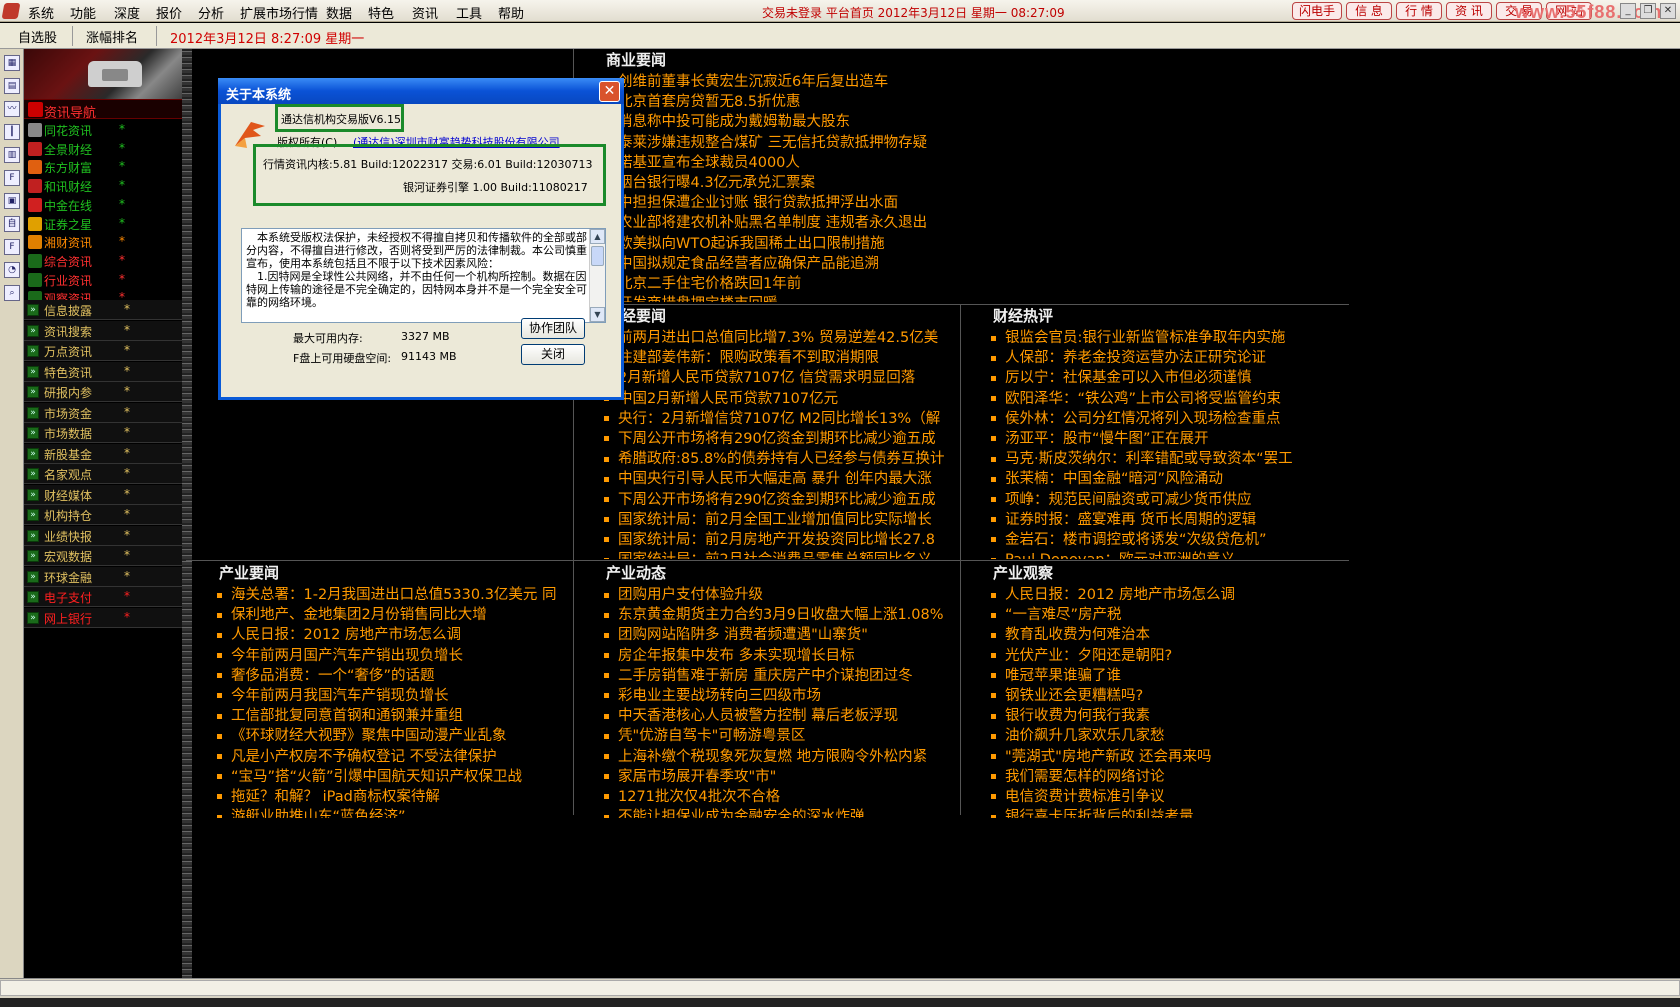  Describe the element at coordinates (782, 122) in the screenshot. I see `news-headline-link: 消息称中投可能成为戴姆勒最大股东` at that location.